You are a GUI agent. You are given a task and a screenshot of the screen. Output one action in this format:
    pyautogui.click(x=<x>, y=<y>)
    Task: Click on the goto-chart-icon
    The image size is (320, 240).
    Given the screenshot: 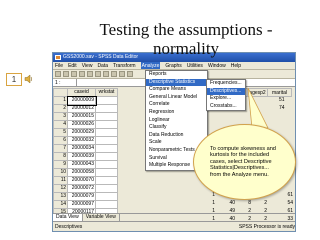 What is the action you would take?
    pyautogui.click(x=106, y=74)
    